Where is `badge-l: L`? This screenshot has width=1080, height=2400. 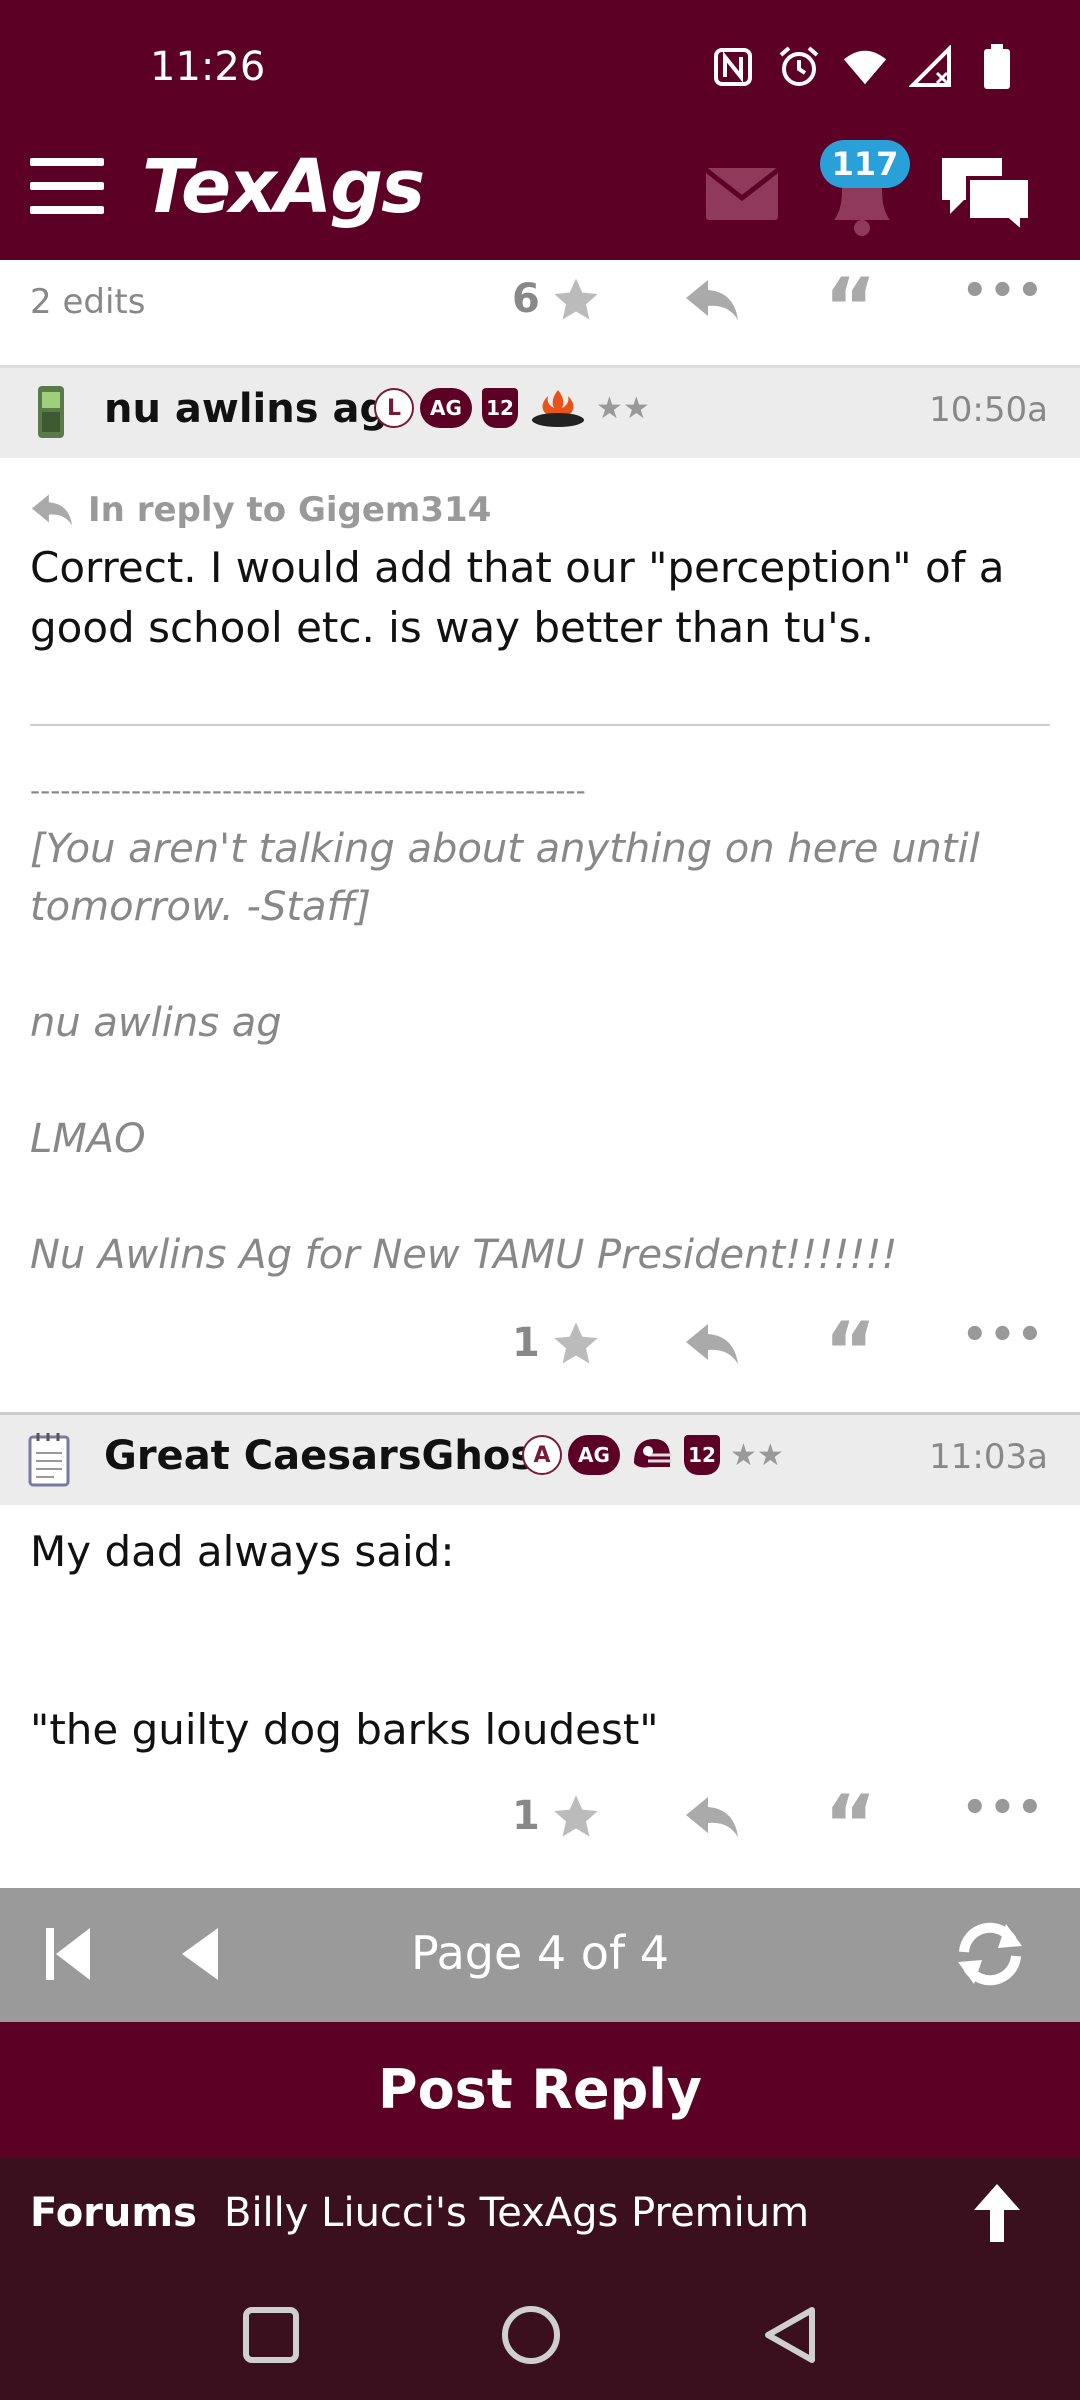 badge-l: L is located at coordinates (394, 408).